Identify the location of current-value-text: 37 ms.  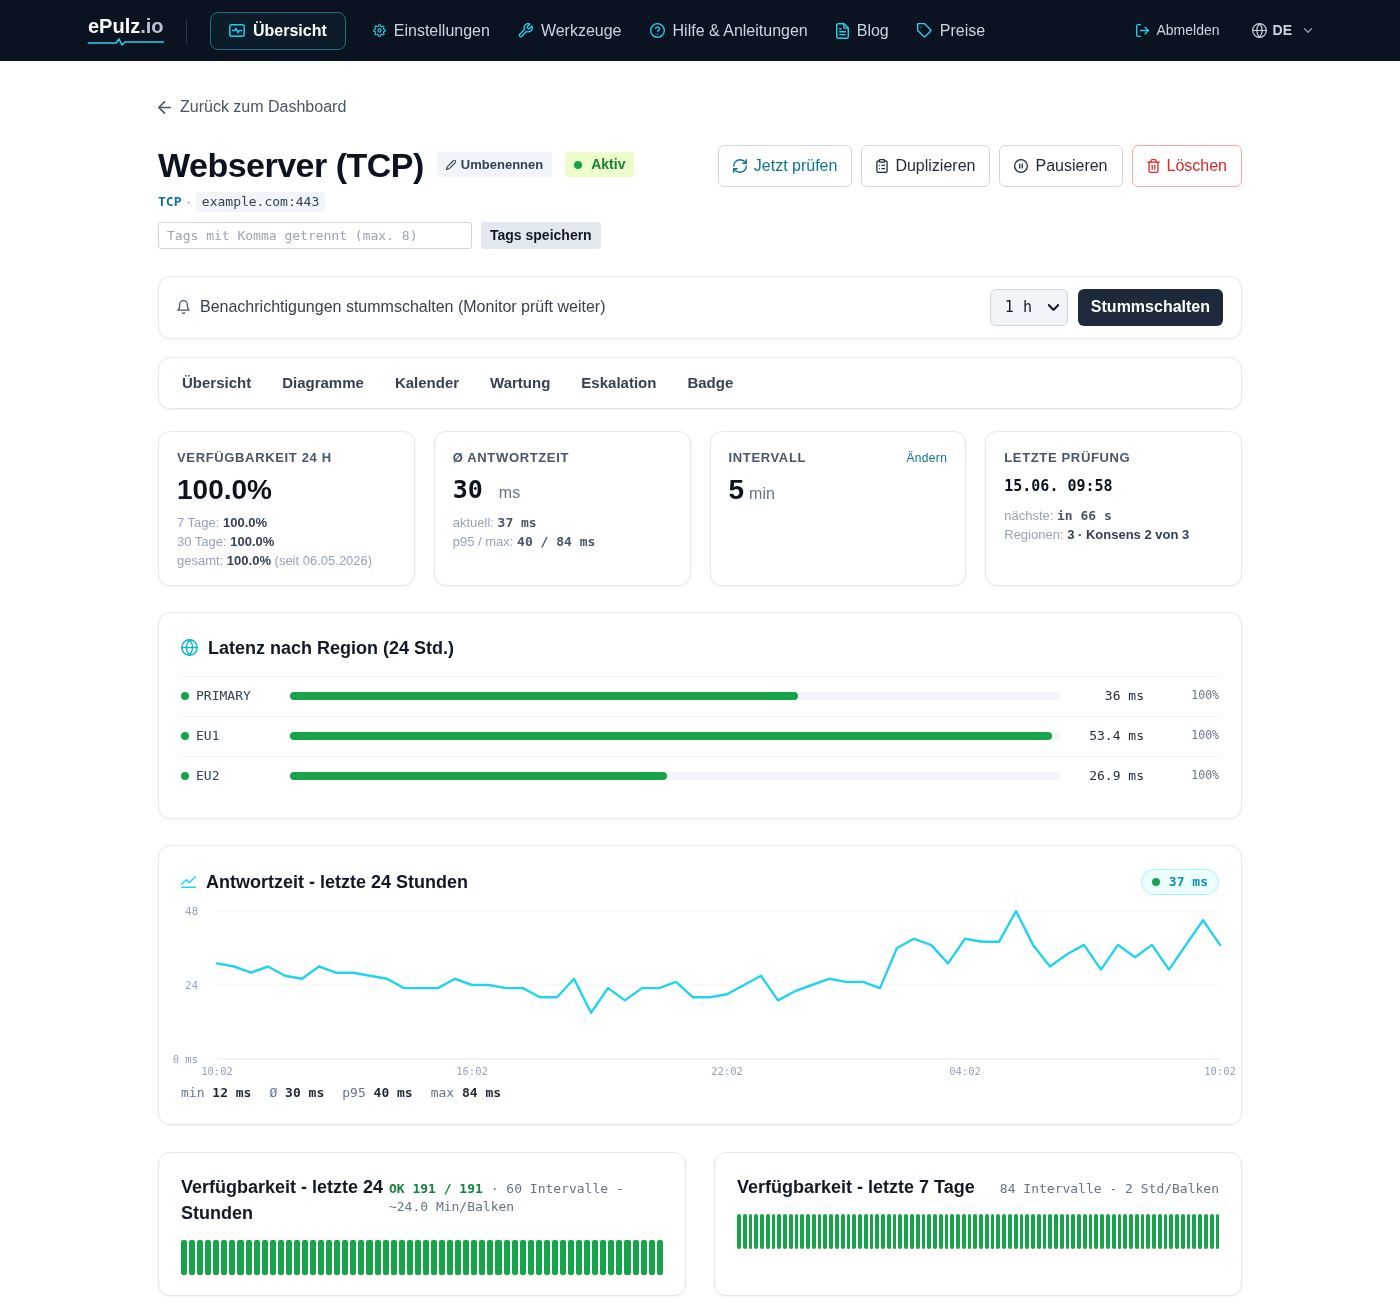
(1188, 881).